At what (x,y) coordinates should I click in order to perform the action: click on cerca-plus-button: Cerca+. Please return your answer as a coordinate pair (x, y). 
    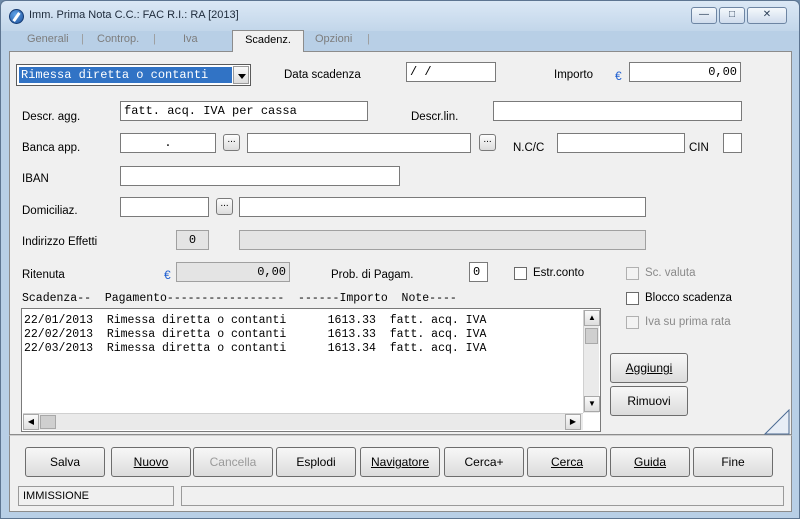
    Looking at the image, I should click on (484, 462).